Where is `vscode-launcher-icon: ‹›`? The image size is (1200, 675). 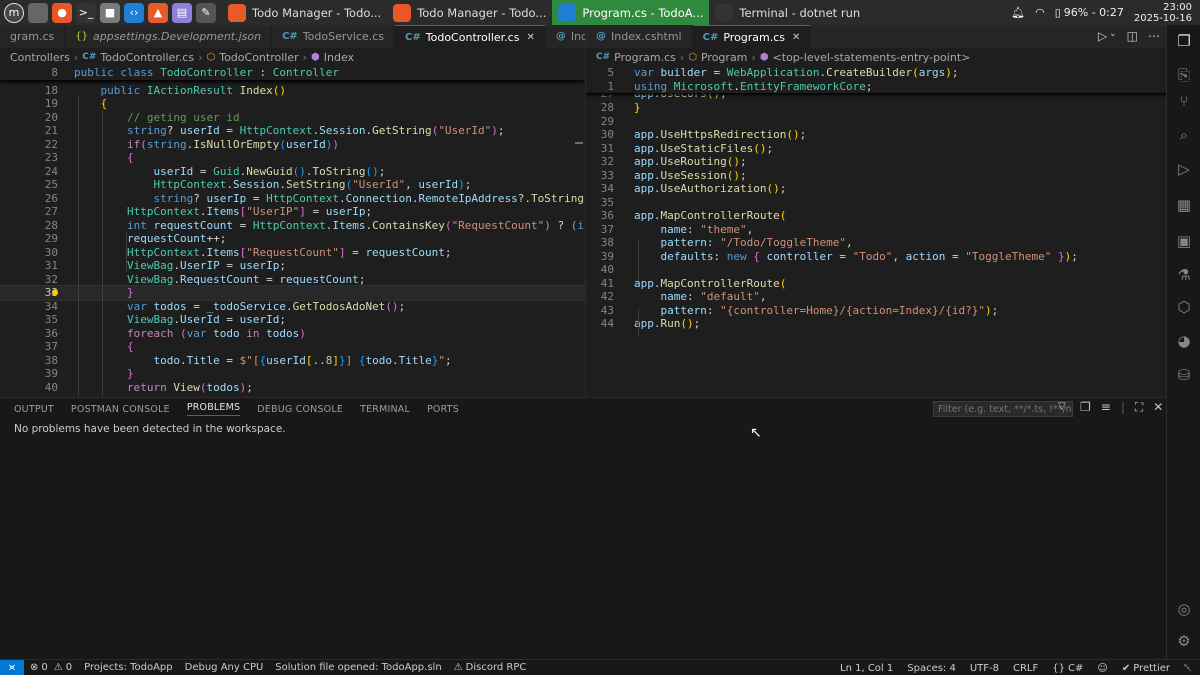
vscode-launcher-icon: ‹› is located at coordinates (134, 12).